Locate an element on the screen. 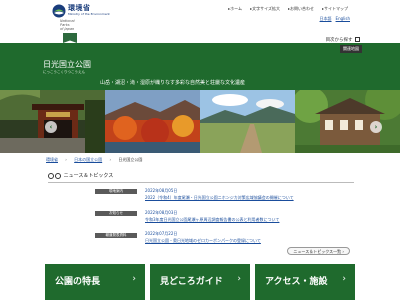 This screenshot has height=300, width=400. news-more-button: ニュース＆トピックス一覧 › is located at coordinates (318, 251).